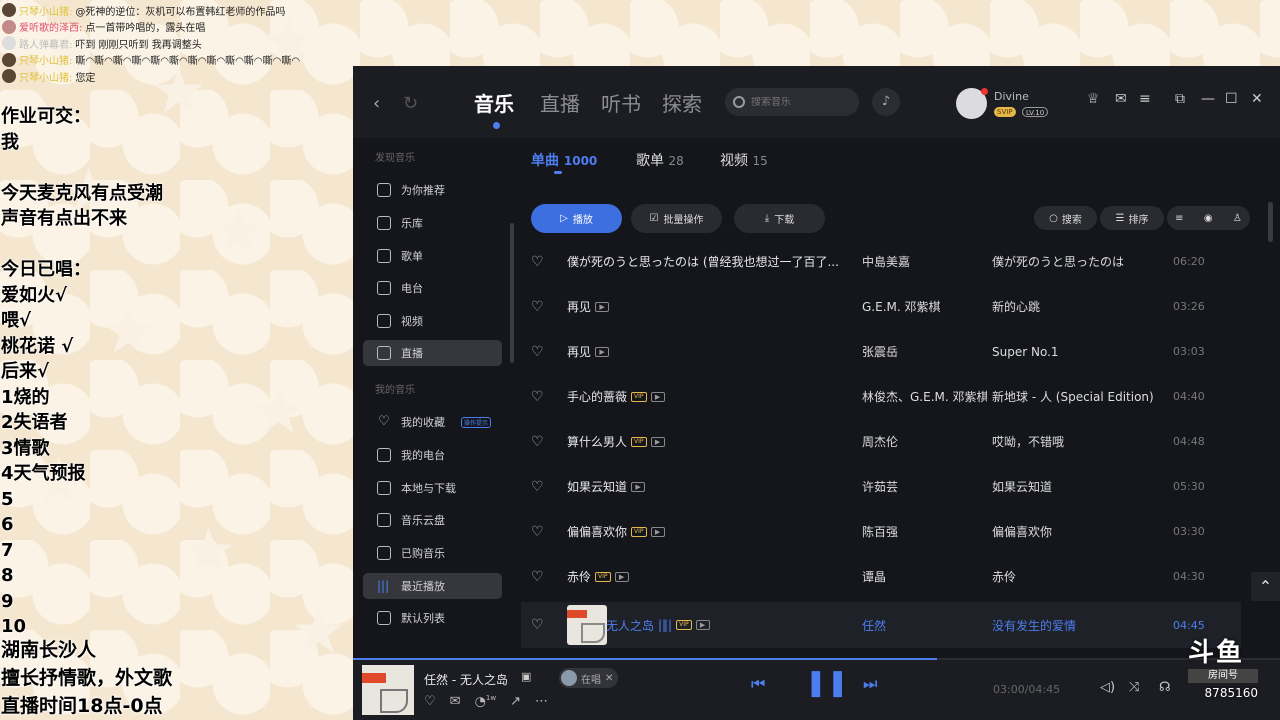 This screenshot has width=1280, height=720. I want to click on tab-audiobook: 听书, so click(621, 102).